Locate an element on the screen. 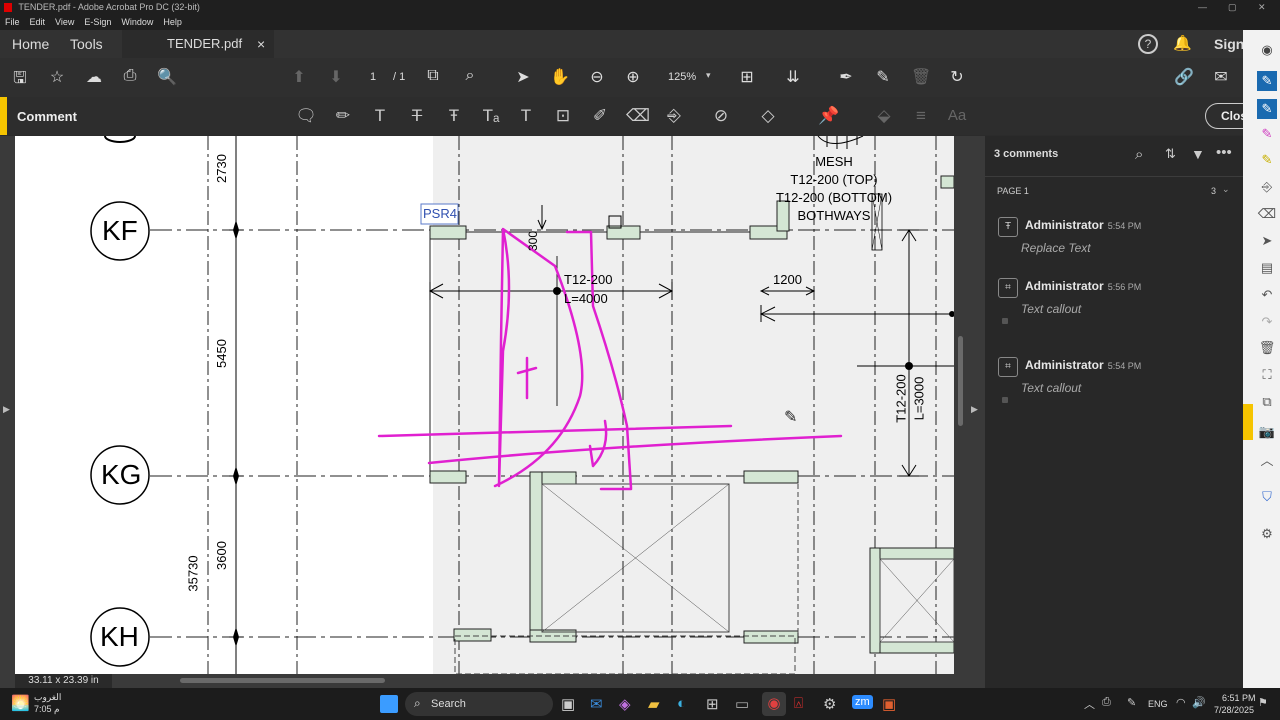 This screenshot has width=1280, height=720. email-icon: ✉ is located at coordinates (1221, 77).